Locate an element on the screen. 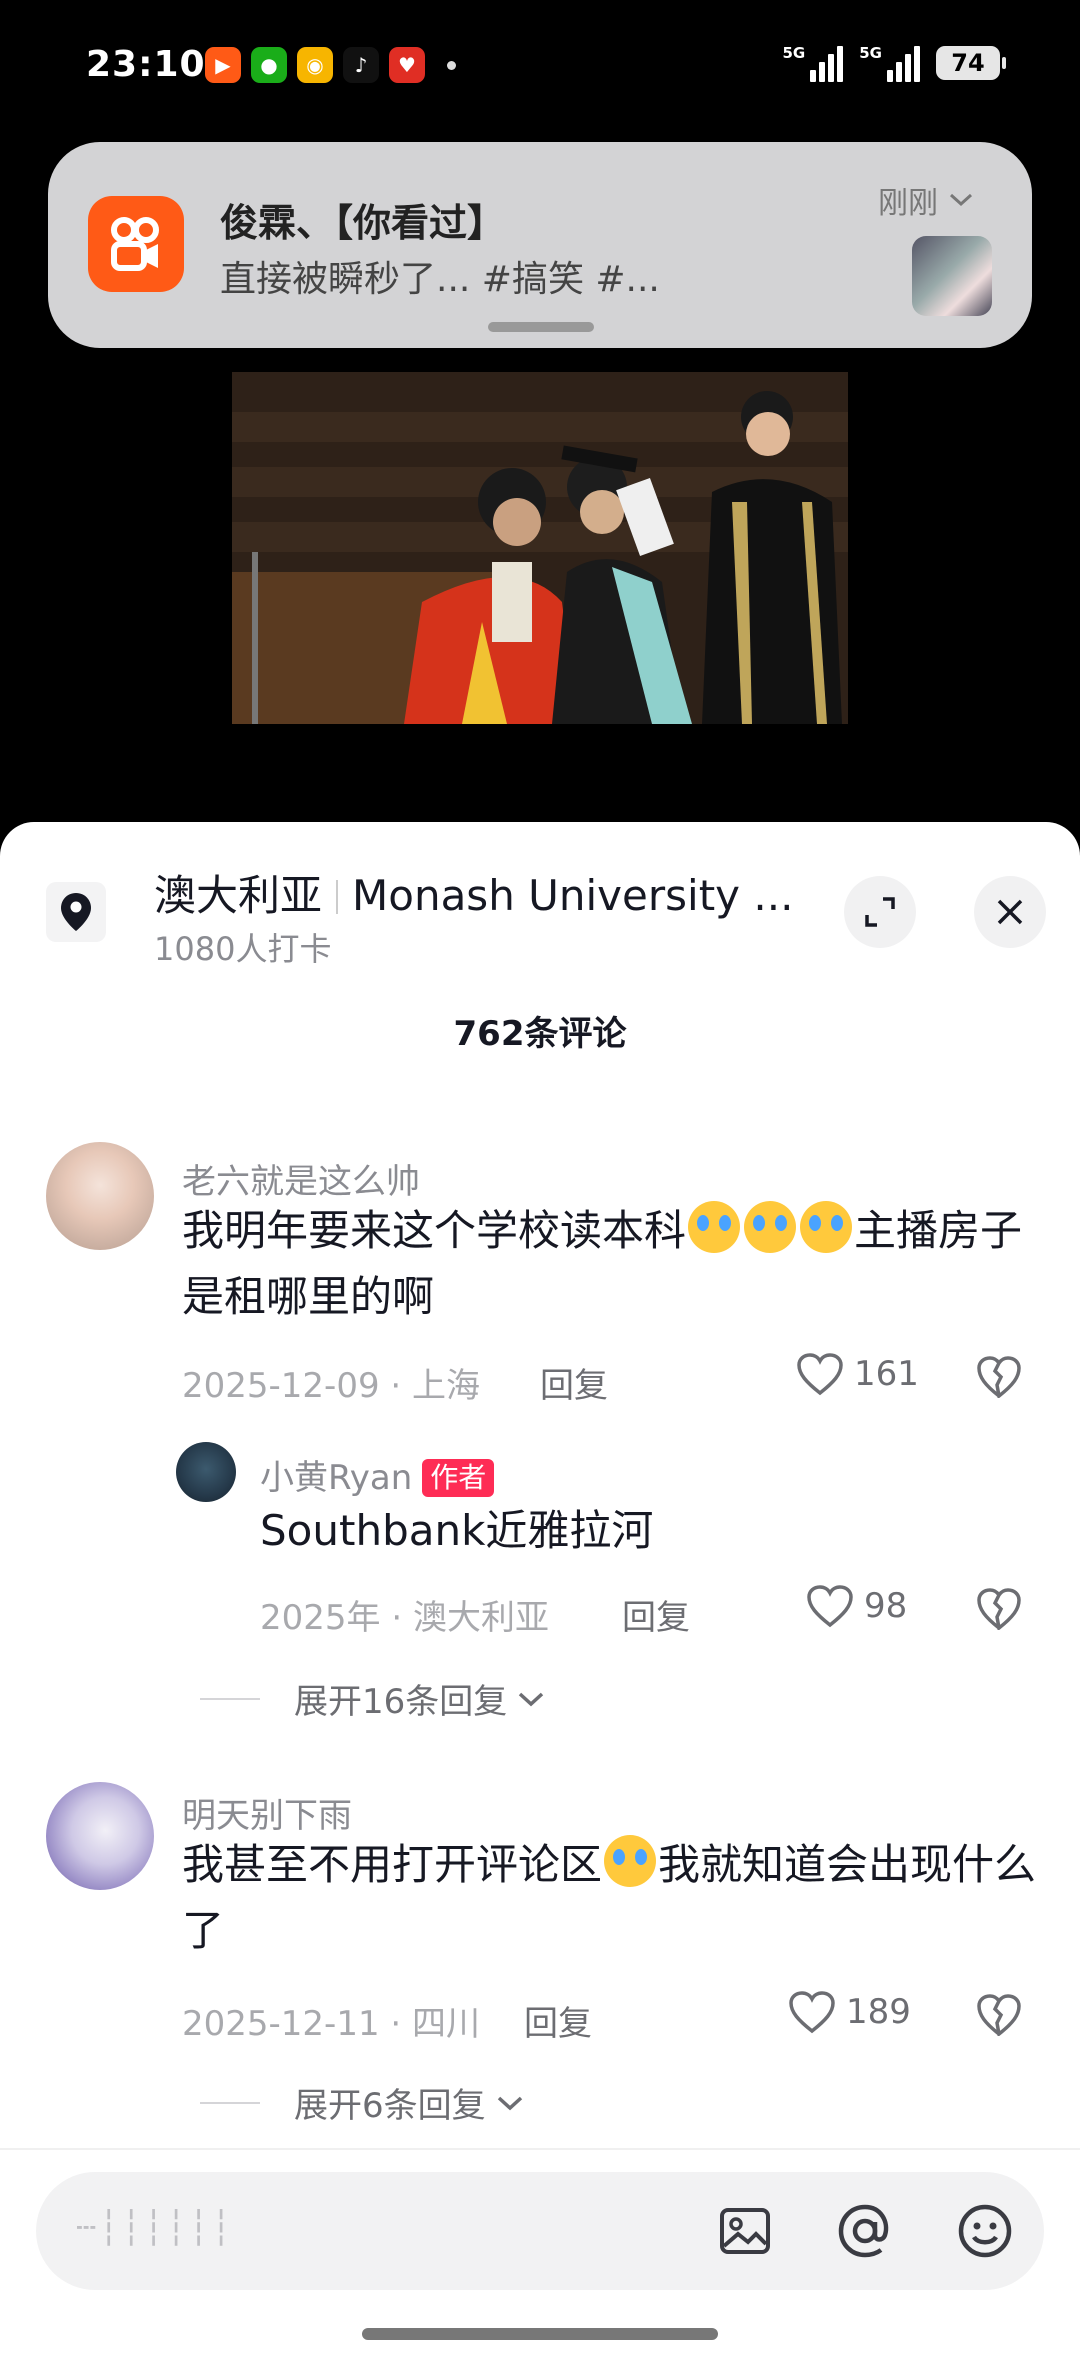 The width and height of the screenshot is (1080, 2362). comment-username: 明天别下雨 is located at coordinates (267, 1812).